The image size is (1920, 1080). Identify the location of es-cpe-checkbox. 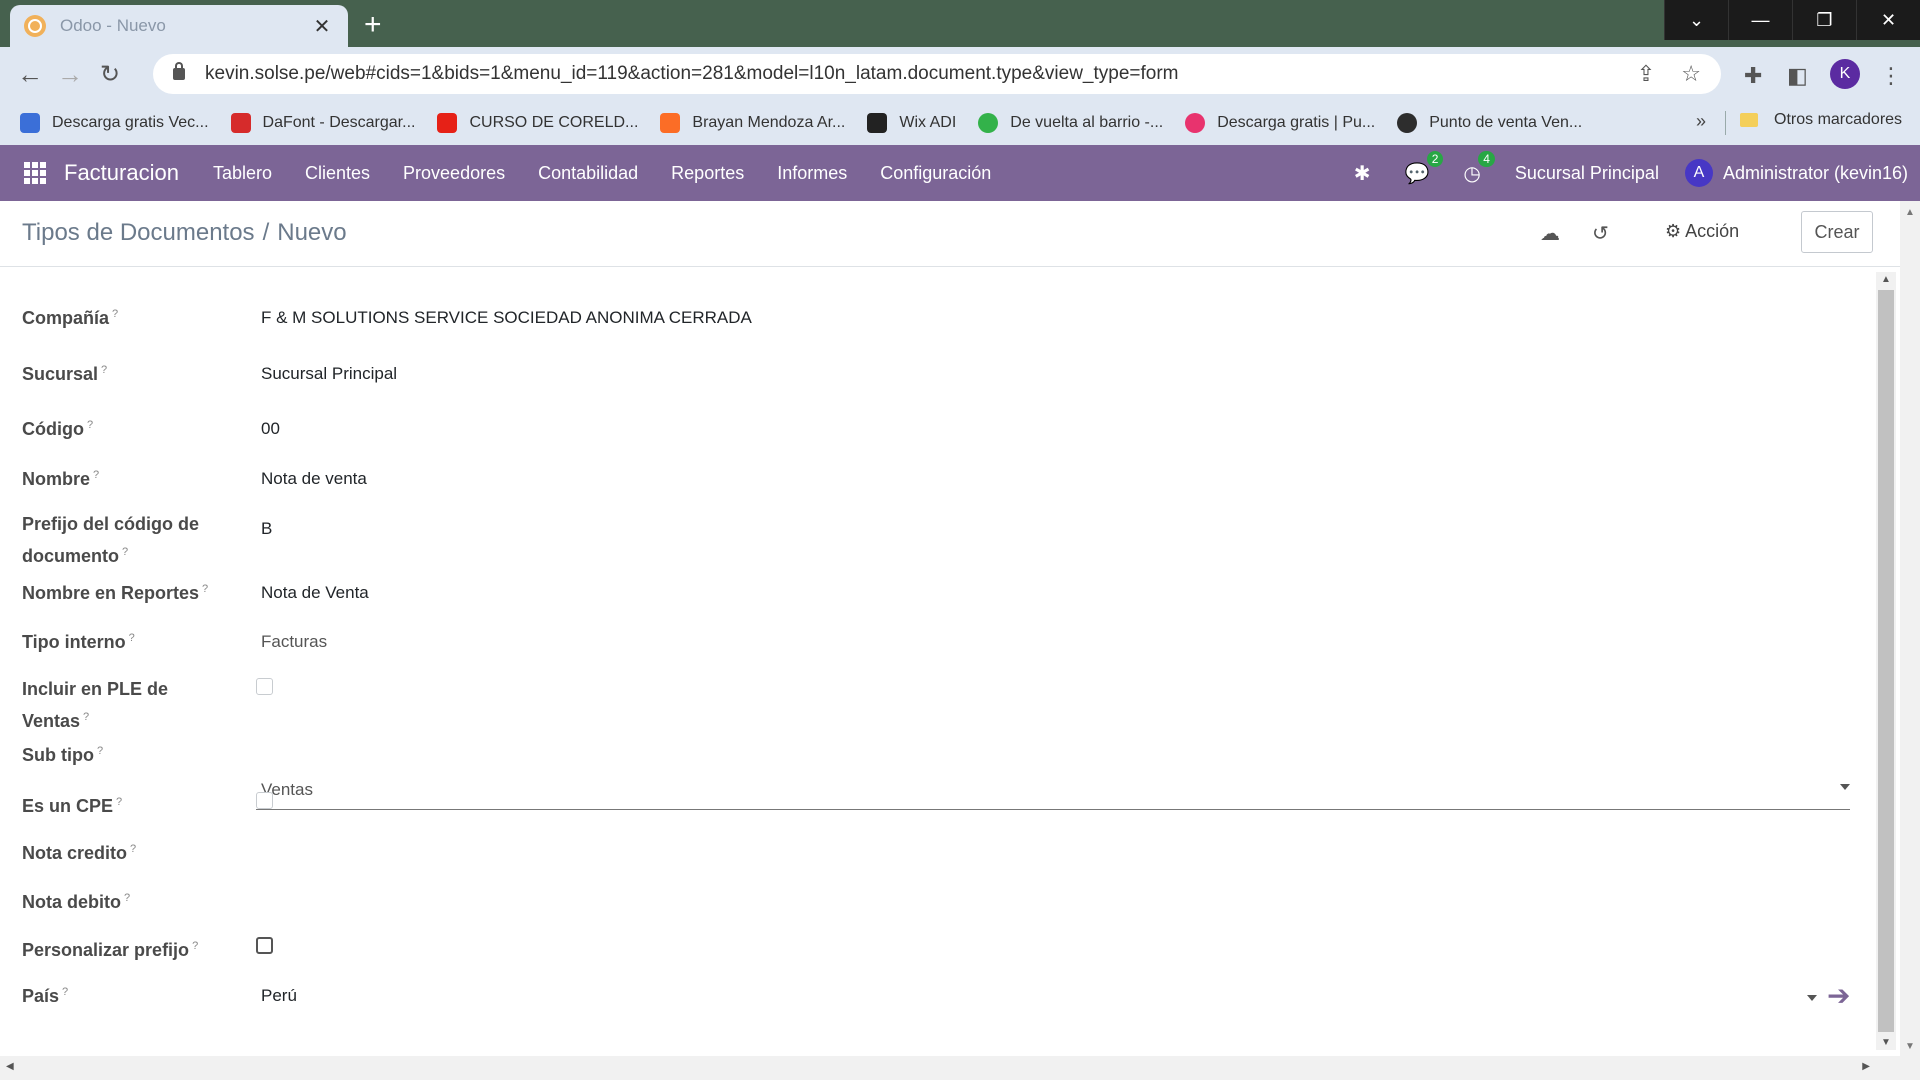
(264, 800).